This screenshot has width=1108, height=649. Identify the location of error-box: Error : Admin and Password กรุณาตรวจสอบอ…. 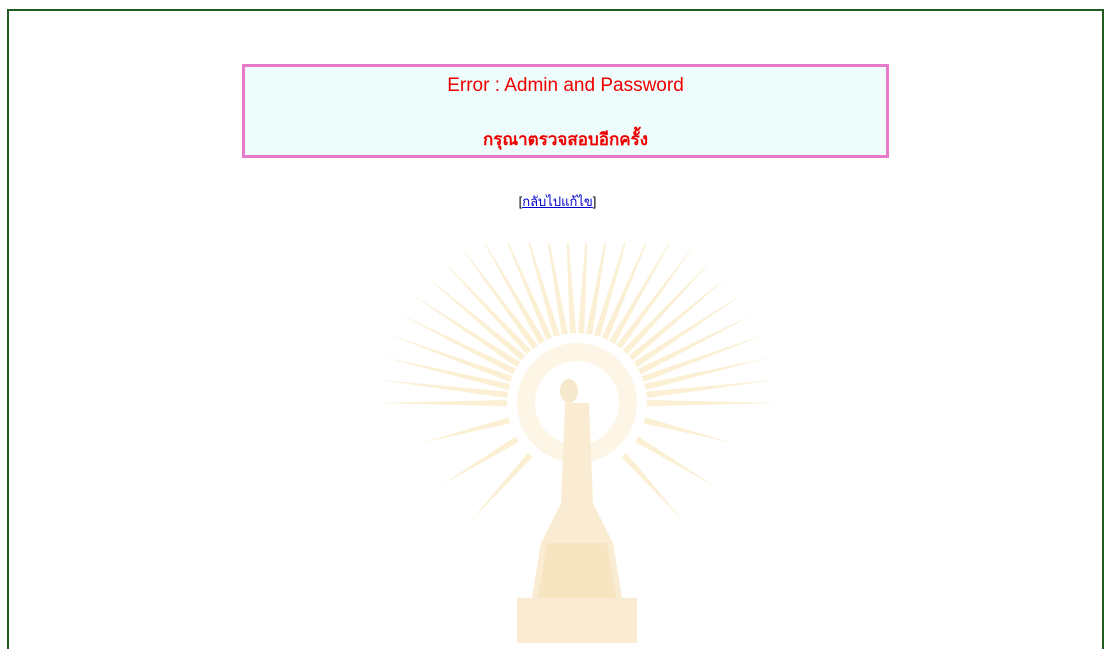
(565, 111).